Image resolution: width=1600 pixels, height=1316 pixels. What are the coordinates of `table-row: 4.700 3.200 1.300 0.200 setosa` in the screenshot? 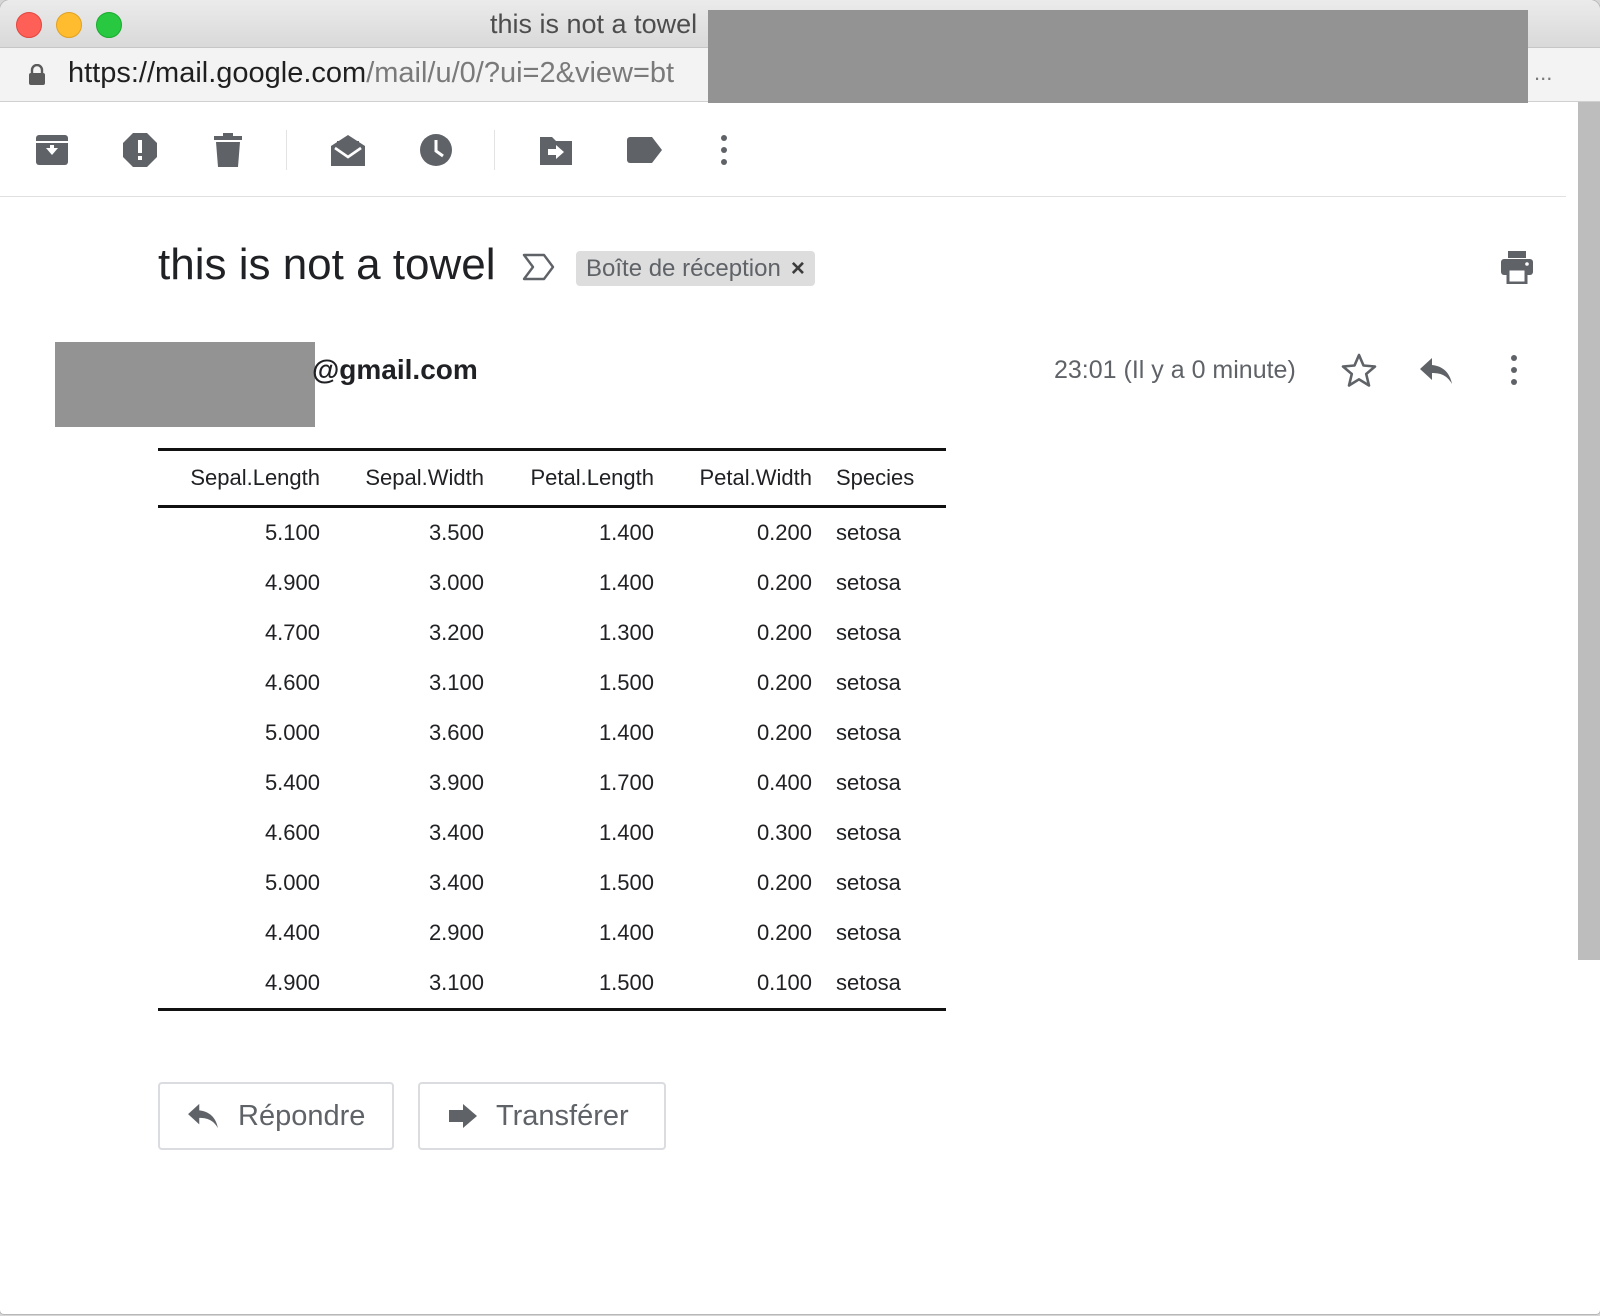 It's located at (552, 633).